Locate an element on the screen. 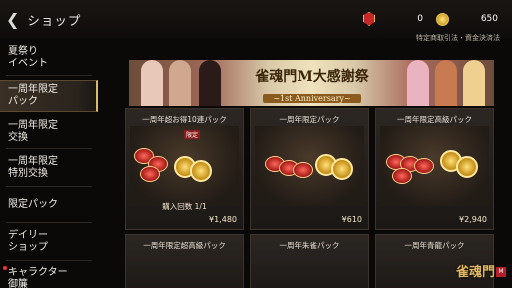 Image resolution: width=512 pixels, height=288 pixels. sidebar-item-character: キャラクター 御簾 is located at coordinates (53, 277).